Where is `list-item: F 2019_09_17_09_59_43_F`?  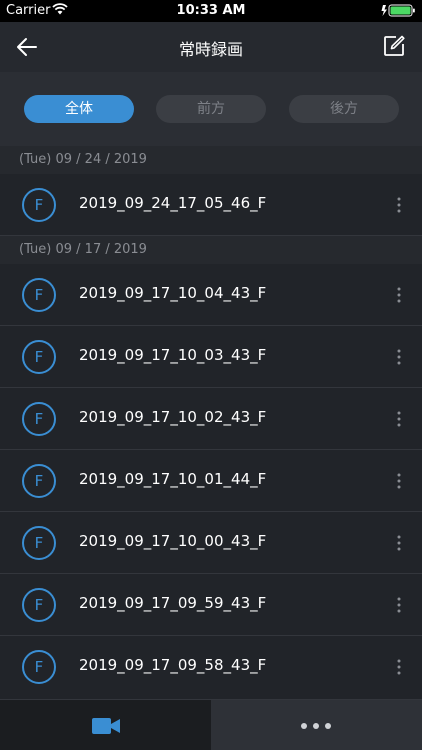
list-item: F 2019_09_17_09_59_43_F is located at coordinates (211, 605).